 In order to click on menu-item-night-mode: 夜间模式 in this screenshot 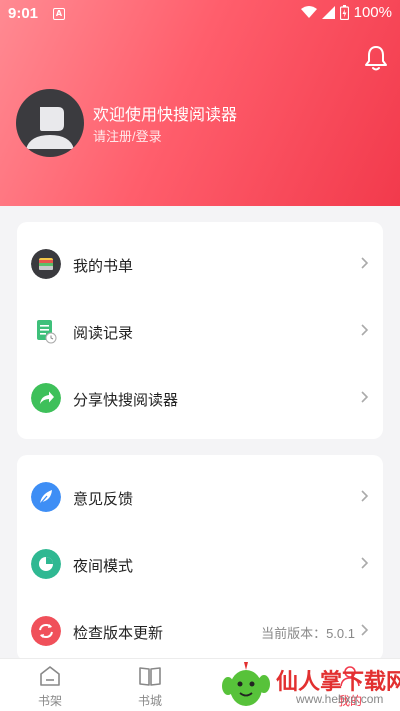, I will do `click(200, 563)`.